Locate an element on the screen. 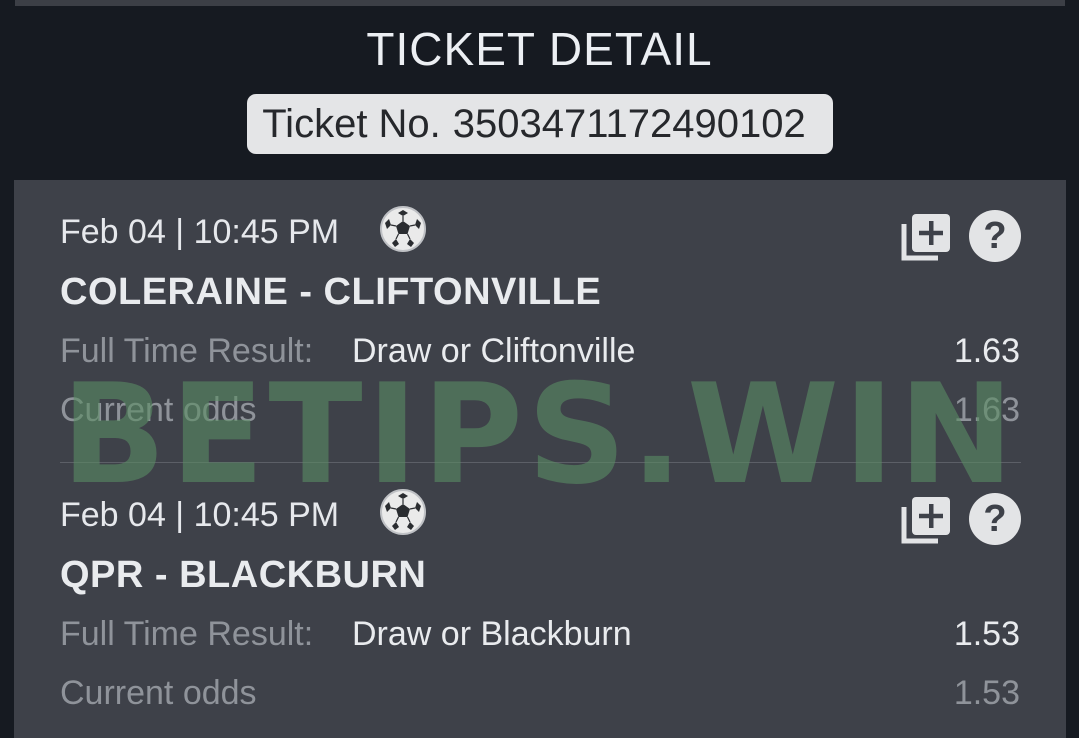 This screenshot has width=1079, height=738. top-bar is located at coordinates (540, 3).